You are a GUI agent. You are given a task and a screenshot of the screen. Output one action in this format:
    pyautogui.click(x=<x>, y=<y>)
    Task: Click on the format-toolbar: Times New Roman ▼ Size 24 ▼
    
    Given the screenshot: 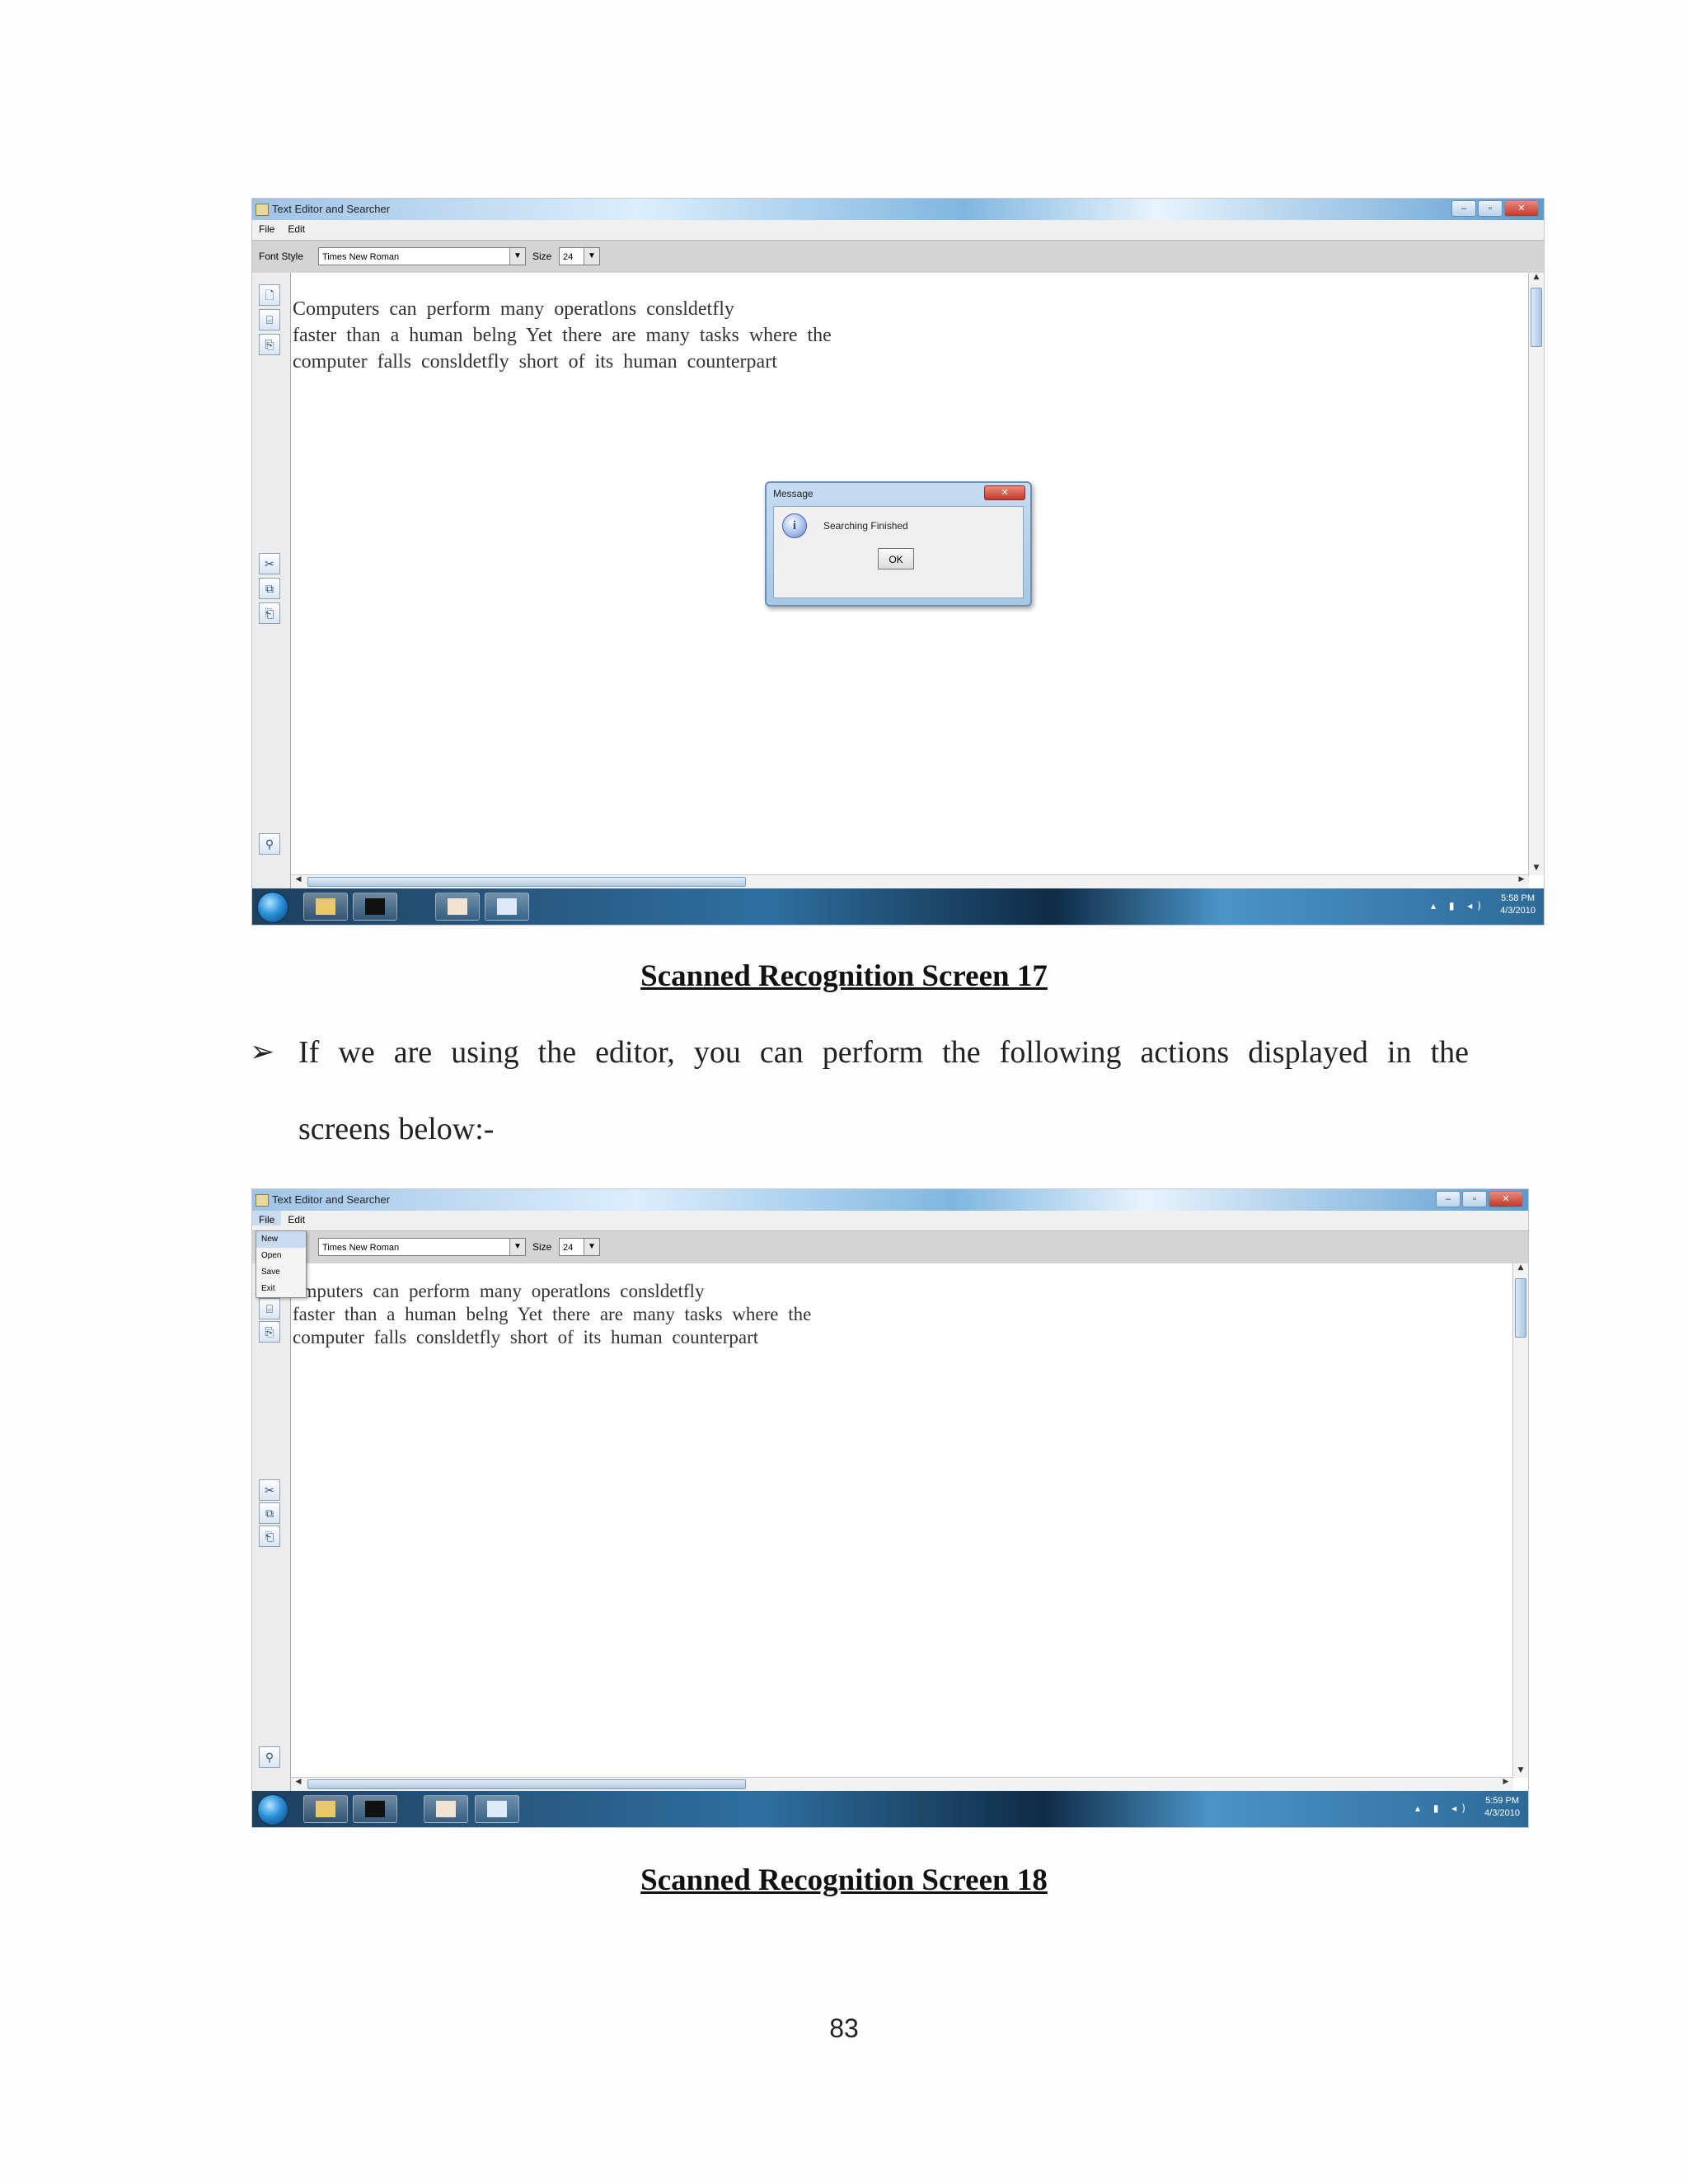 What is the action you would take?
    pyautogui.click(x=890, y=1247)
    